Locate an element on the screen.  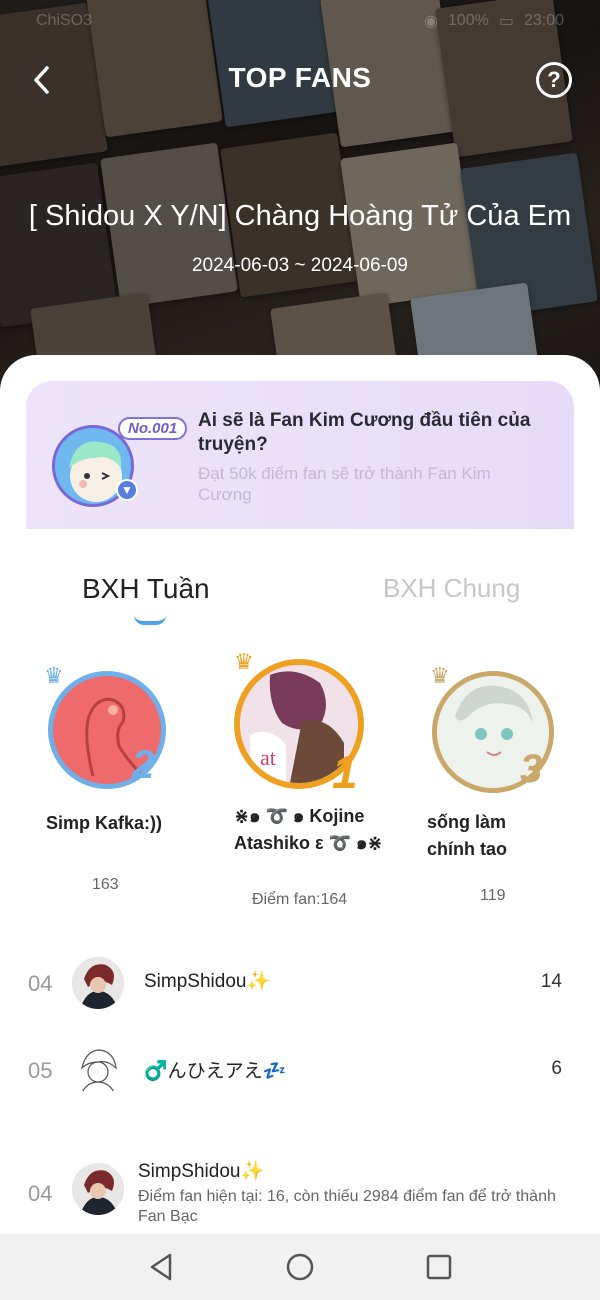
fan-score: Điểm fan:164 is located at coordinates (300, 899).